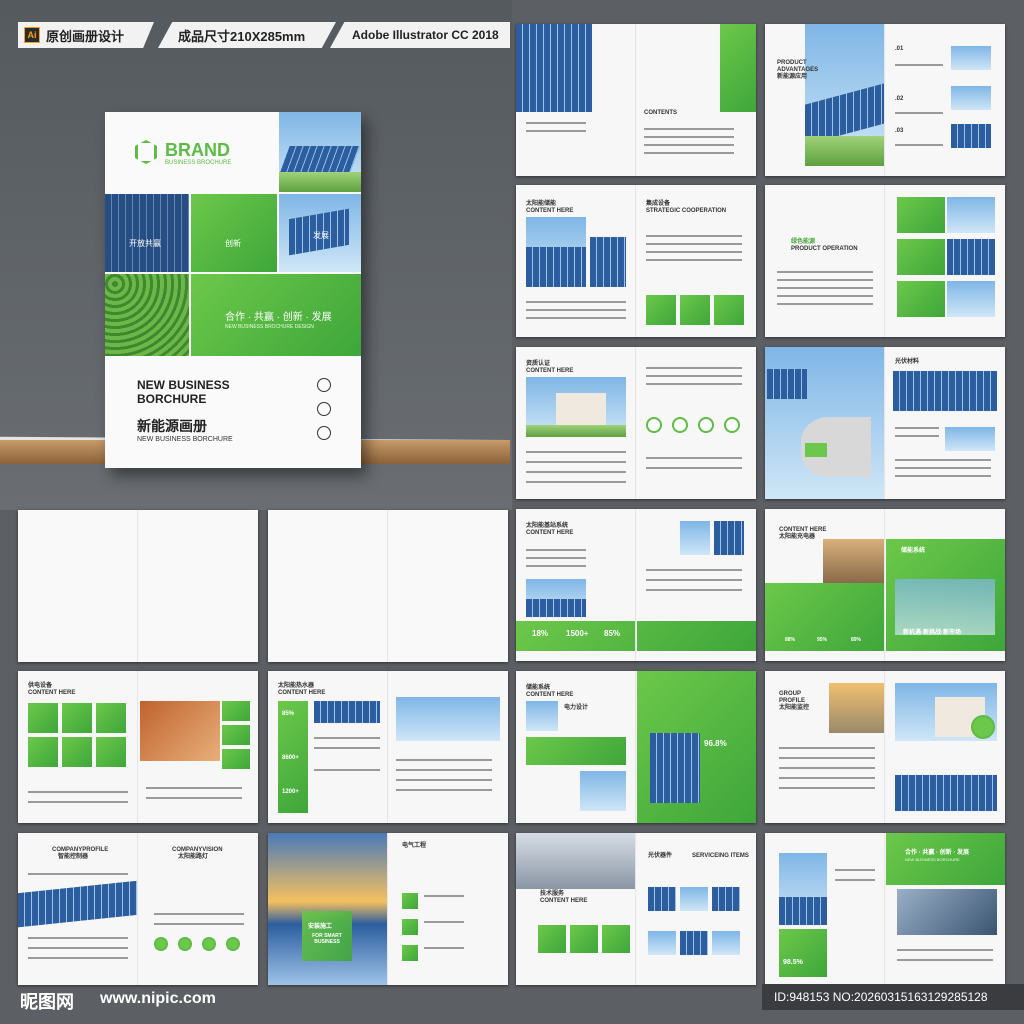 The width and height of the screenshot is (1024, 1024). Describe the element at coordinates (541, 204) in the screenshot. I see `s3-title: 太阳能储能` at that location.